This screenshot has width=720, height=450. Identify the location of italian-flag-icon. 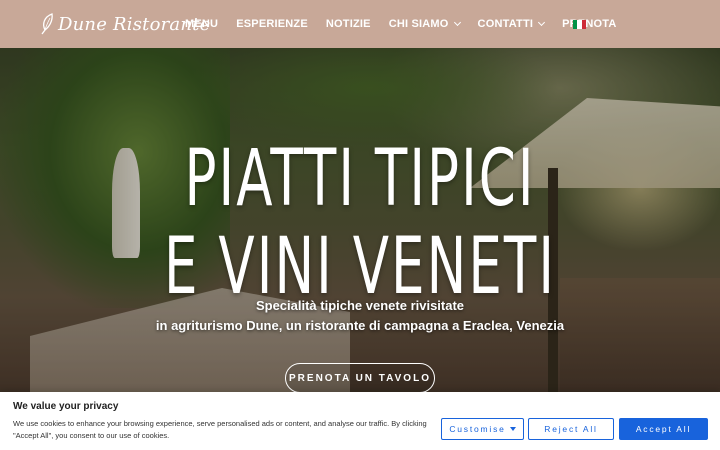
(579, 24).